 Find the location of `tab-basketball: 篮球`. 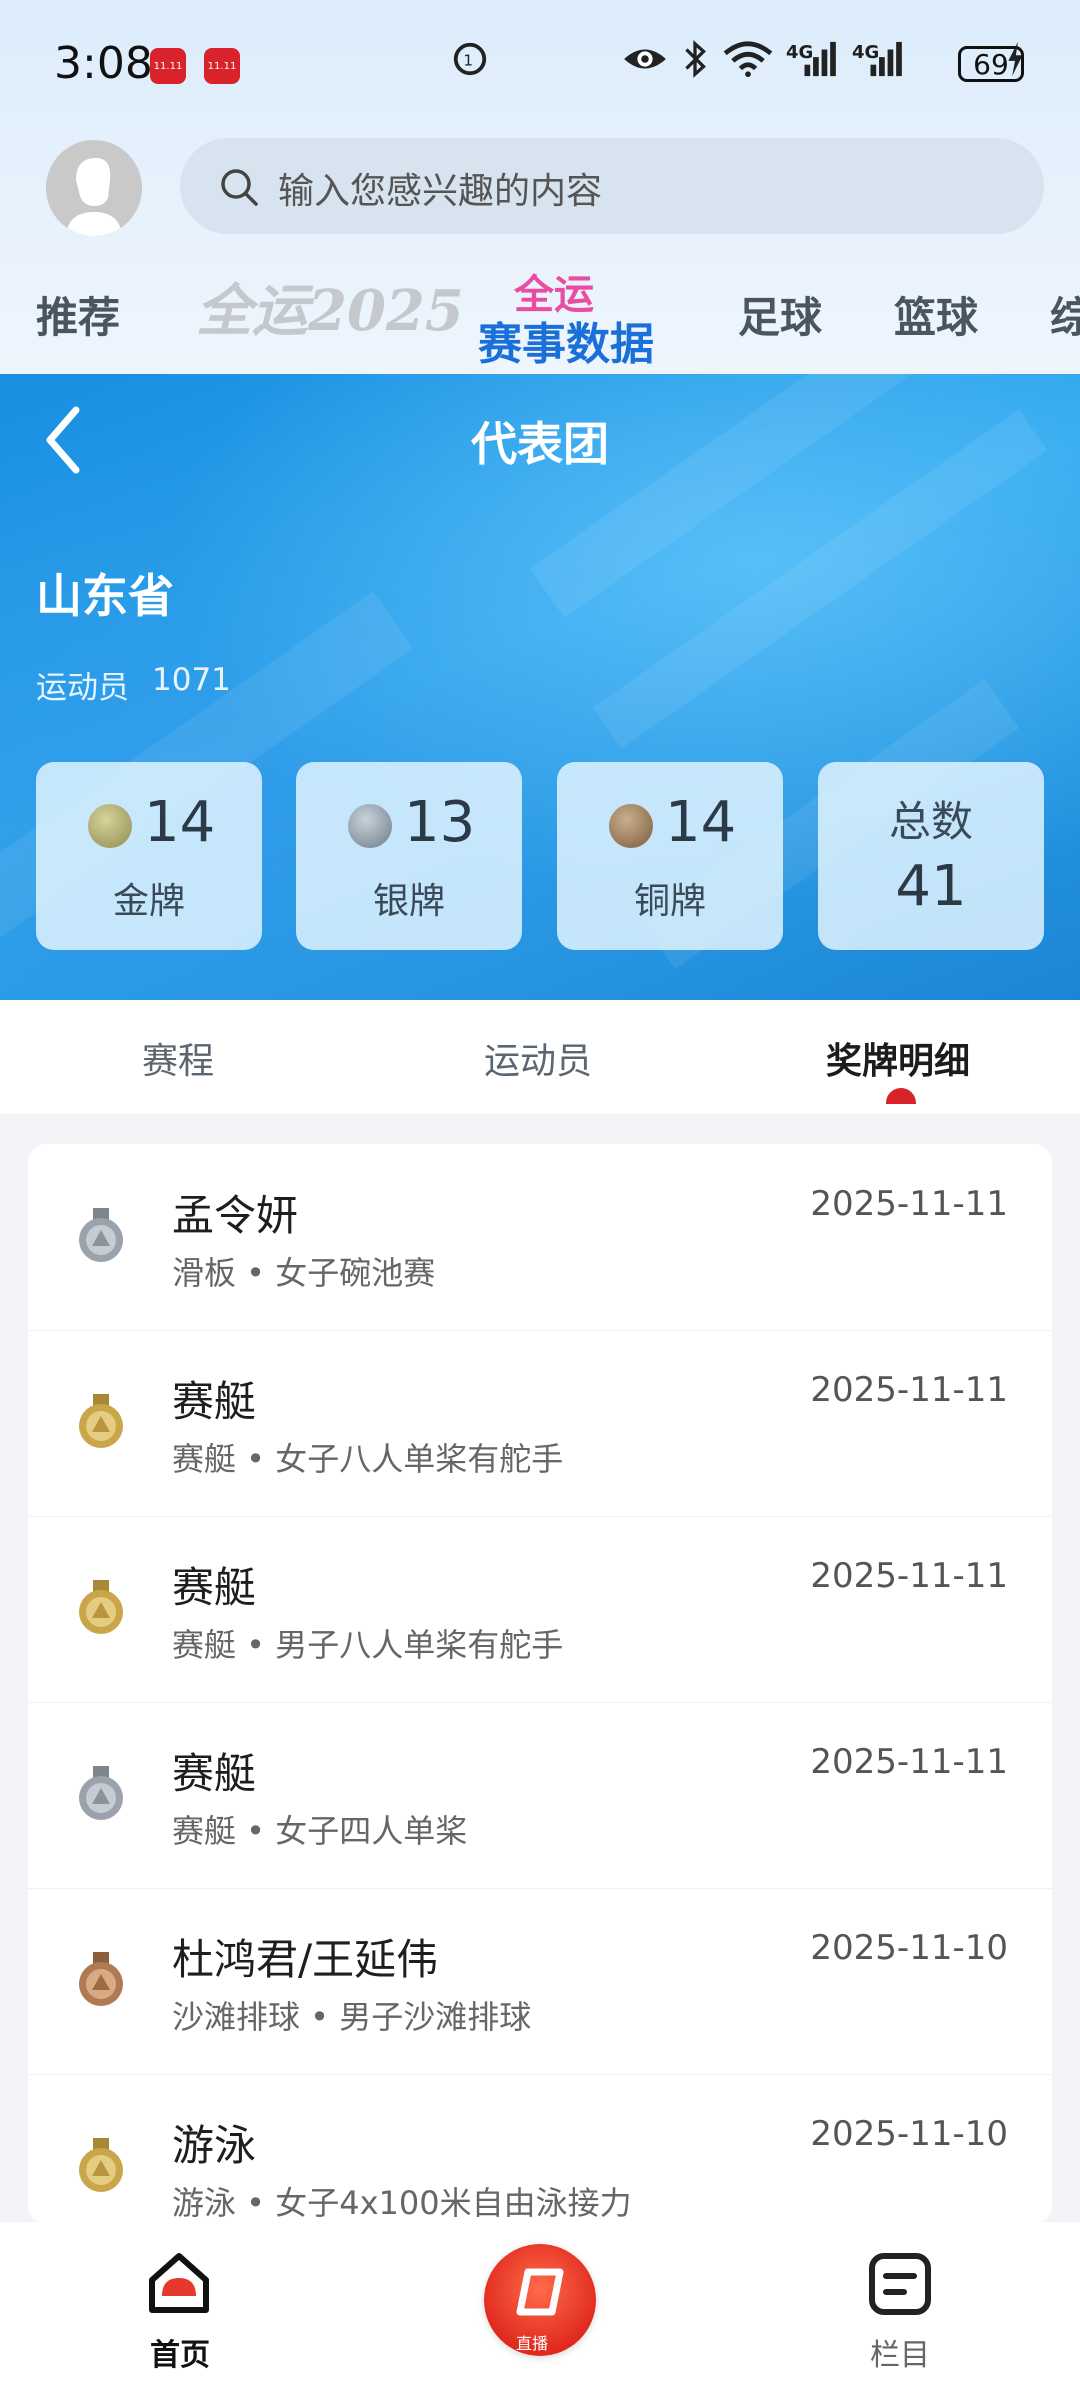

tab-basketball: 篮球 is located at coordinates (936, 314).